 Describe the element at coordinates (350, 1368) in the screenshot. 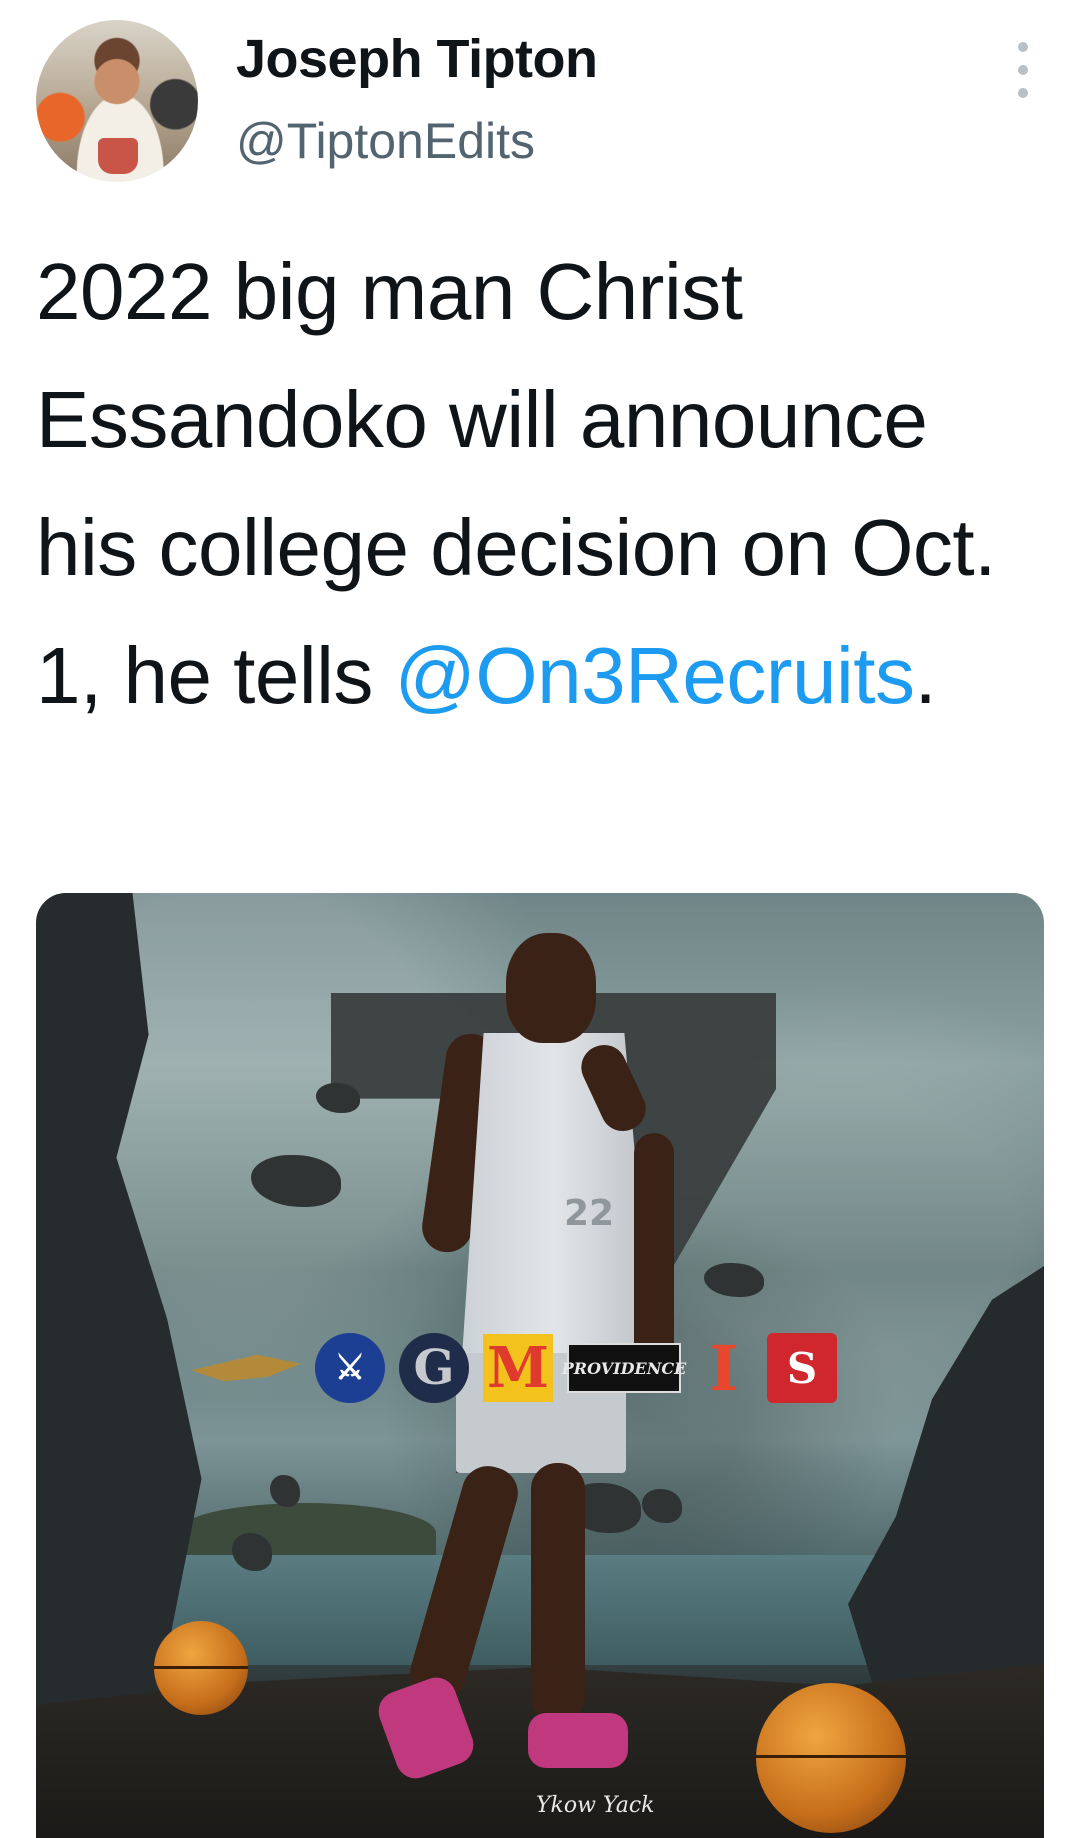

I see `seton-hall-logo: ⚔` at that location.